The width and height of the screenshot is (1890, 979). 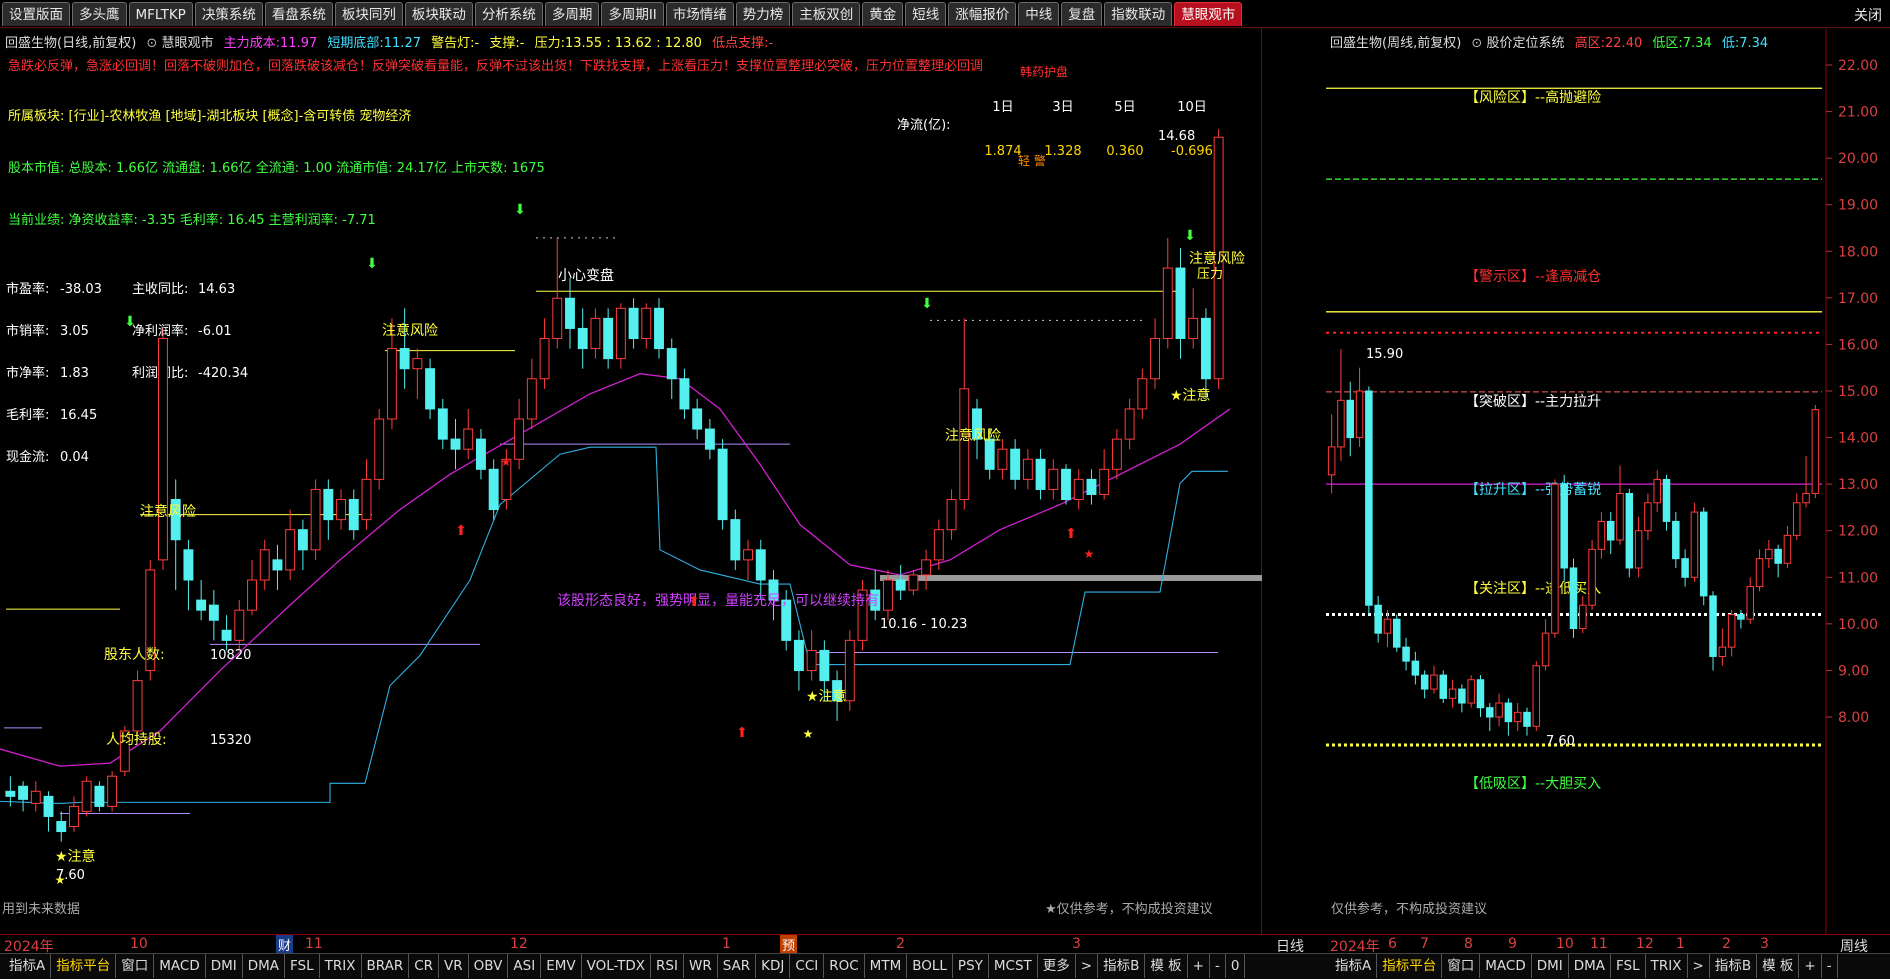 What do you see at coordinates (438, 14) in the screenshot?
I see `top-tab: 板块联动` at bounding box center [438, 14].